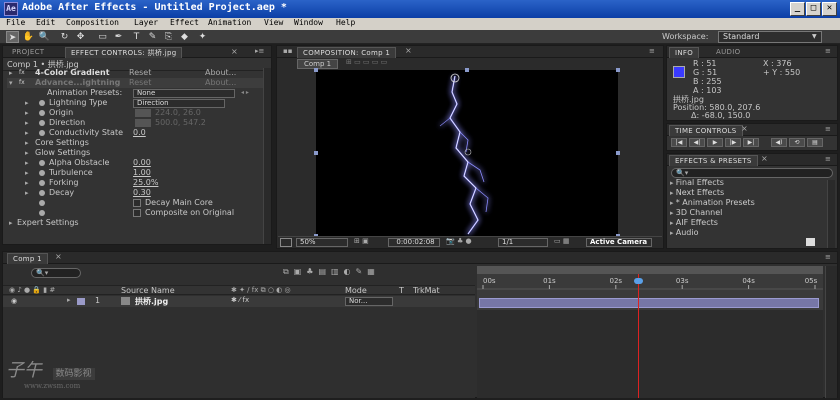 The width and height of the screenshot is (840, 400). I want to click on menu-animation: Animation, so click(229, 22).